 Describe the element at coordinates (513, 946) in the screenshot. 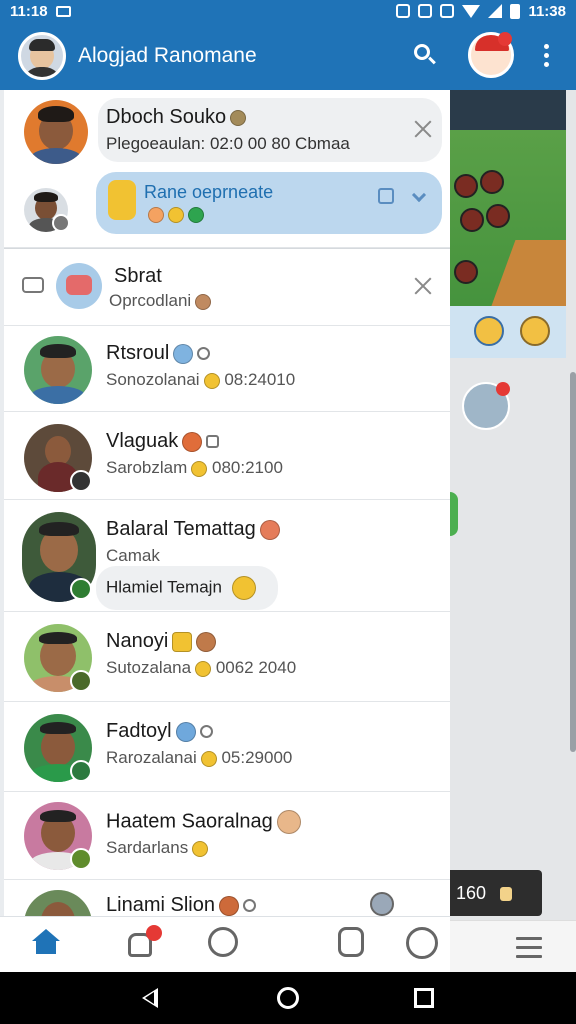

I see `background-app-bottombar` at that location.